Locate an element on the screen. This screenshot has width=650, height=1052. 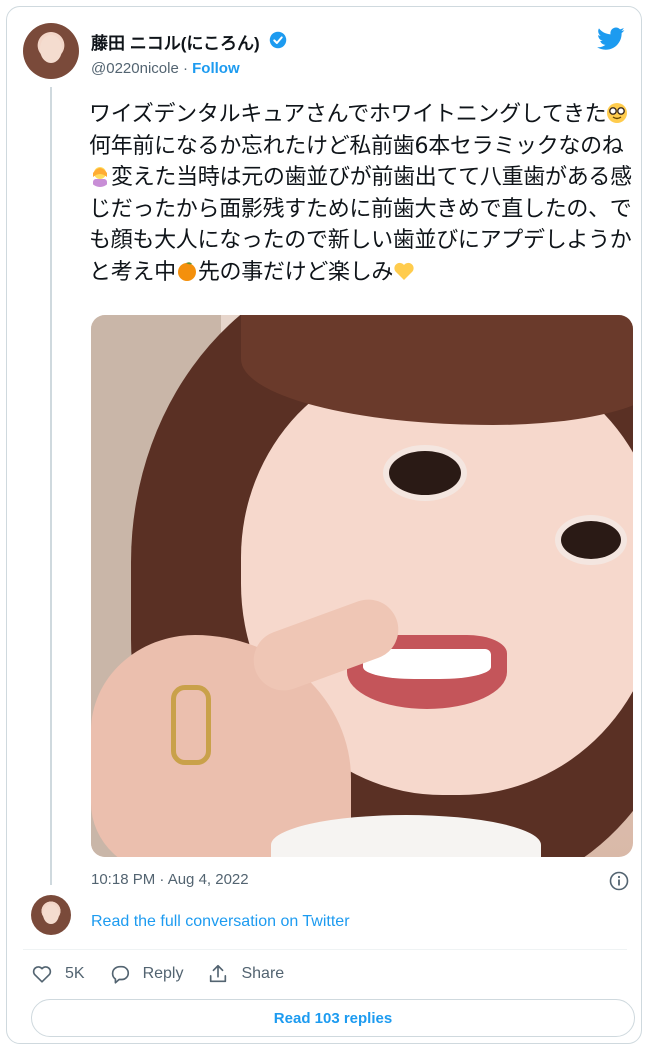
share-button: Share is located at coordinates (245, 974).